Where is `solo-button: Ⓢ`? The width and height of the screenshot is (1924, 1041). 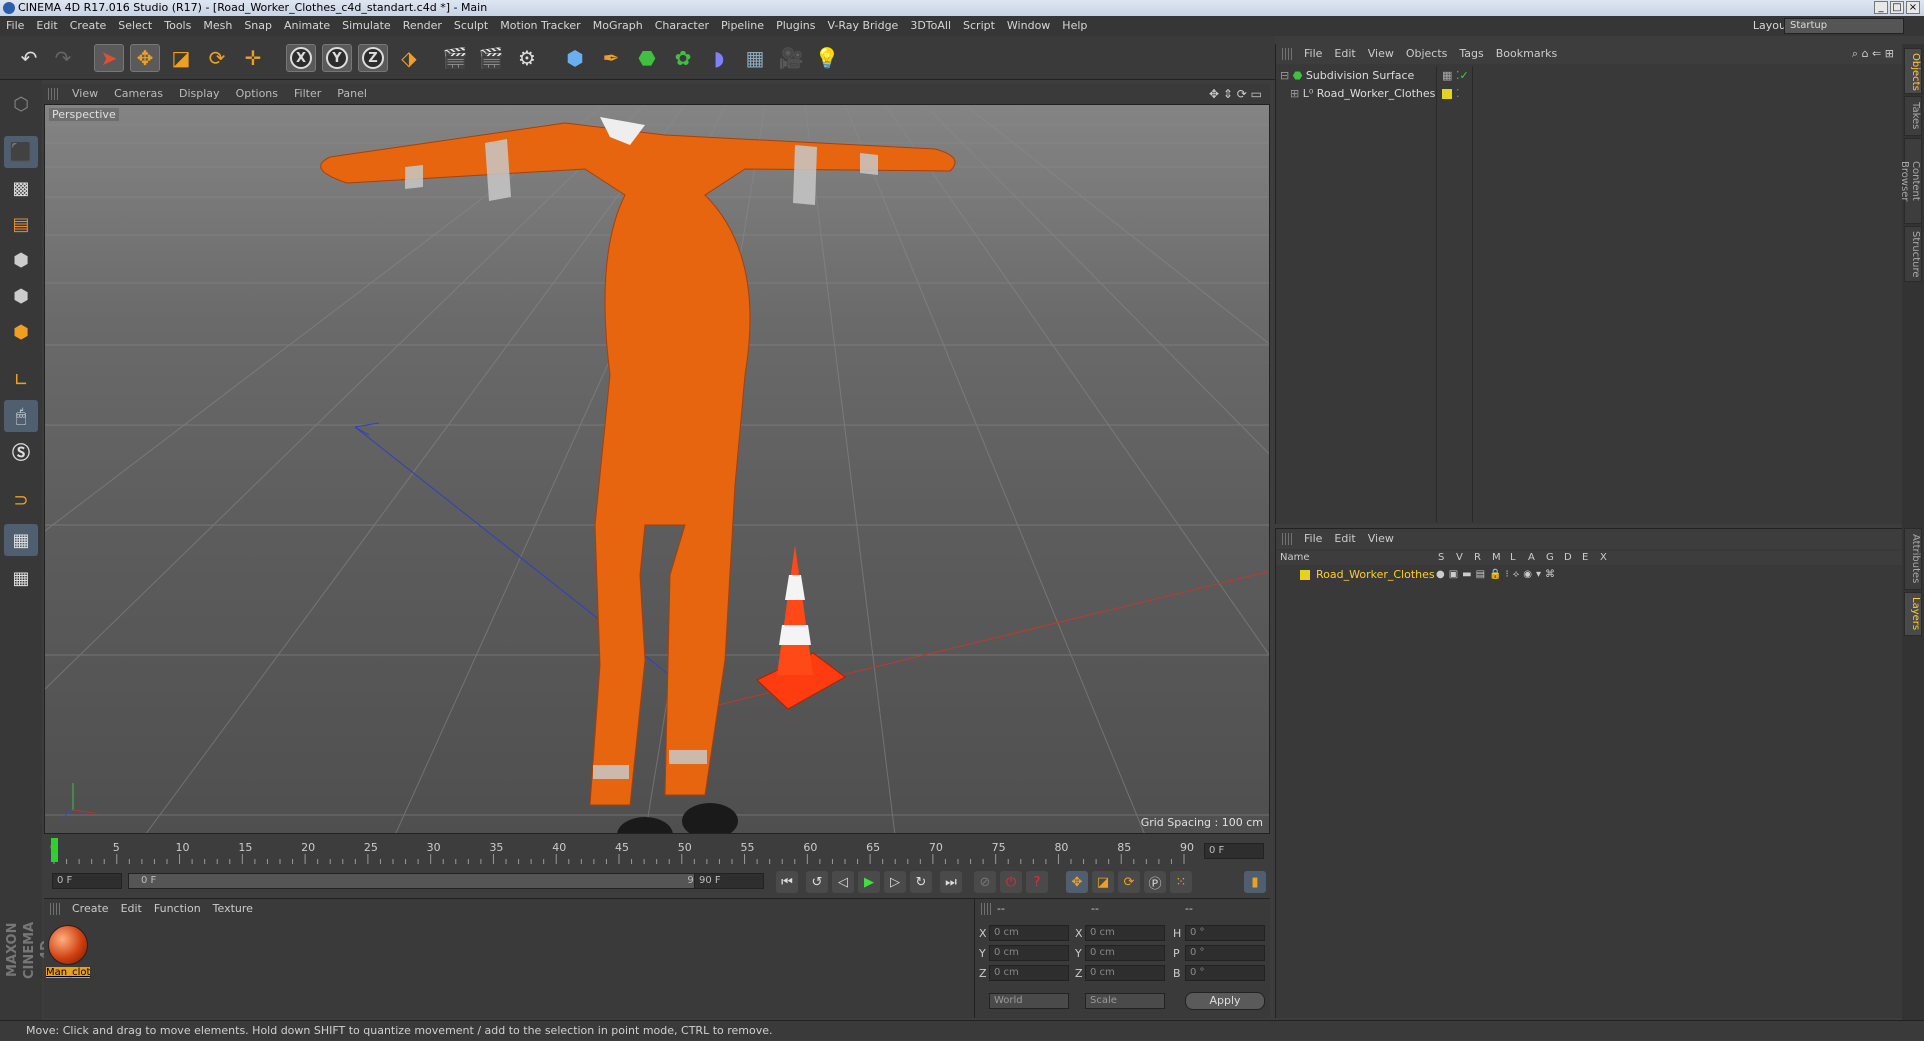
solo-button: Ⓢ is located at coordinates (21, 452).